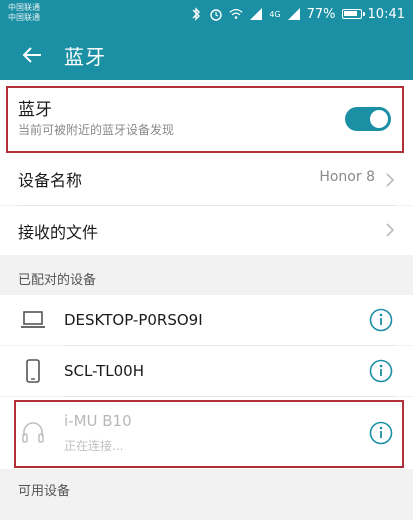 This screenshot has width=413, height=520. What do you see at coordinates (85, 56) in the screenshot?
I see `page-title: 蓝牙` at bounding box center [85, 56].